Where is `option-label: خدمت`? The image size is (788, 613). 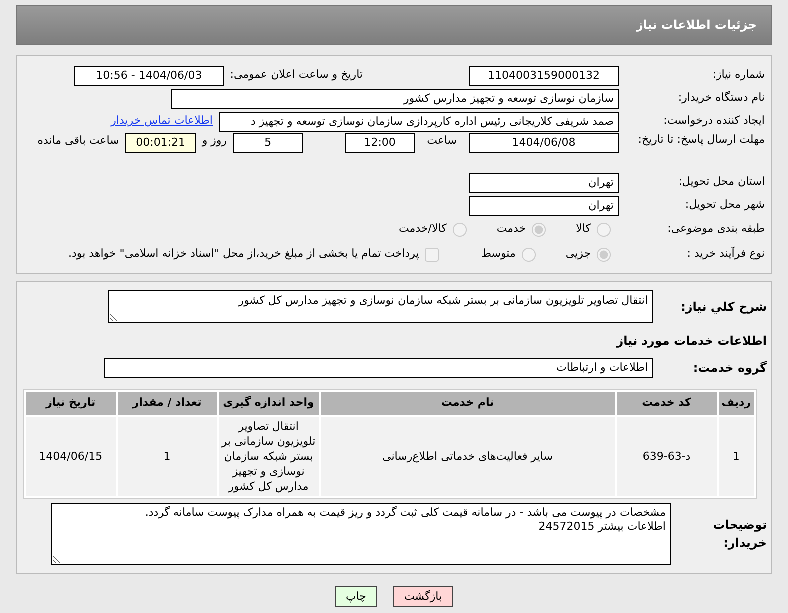 option-label: خدمت is located at coordinates (511, 229).